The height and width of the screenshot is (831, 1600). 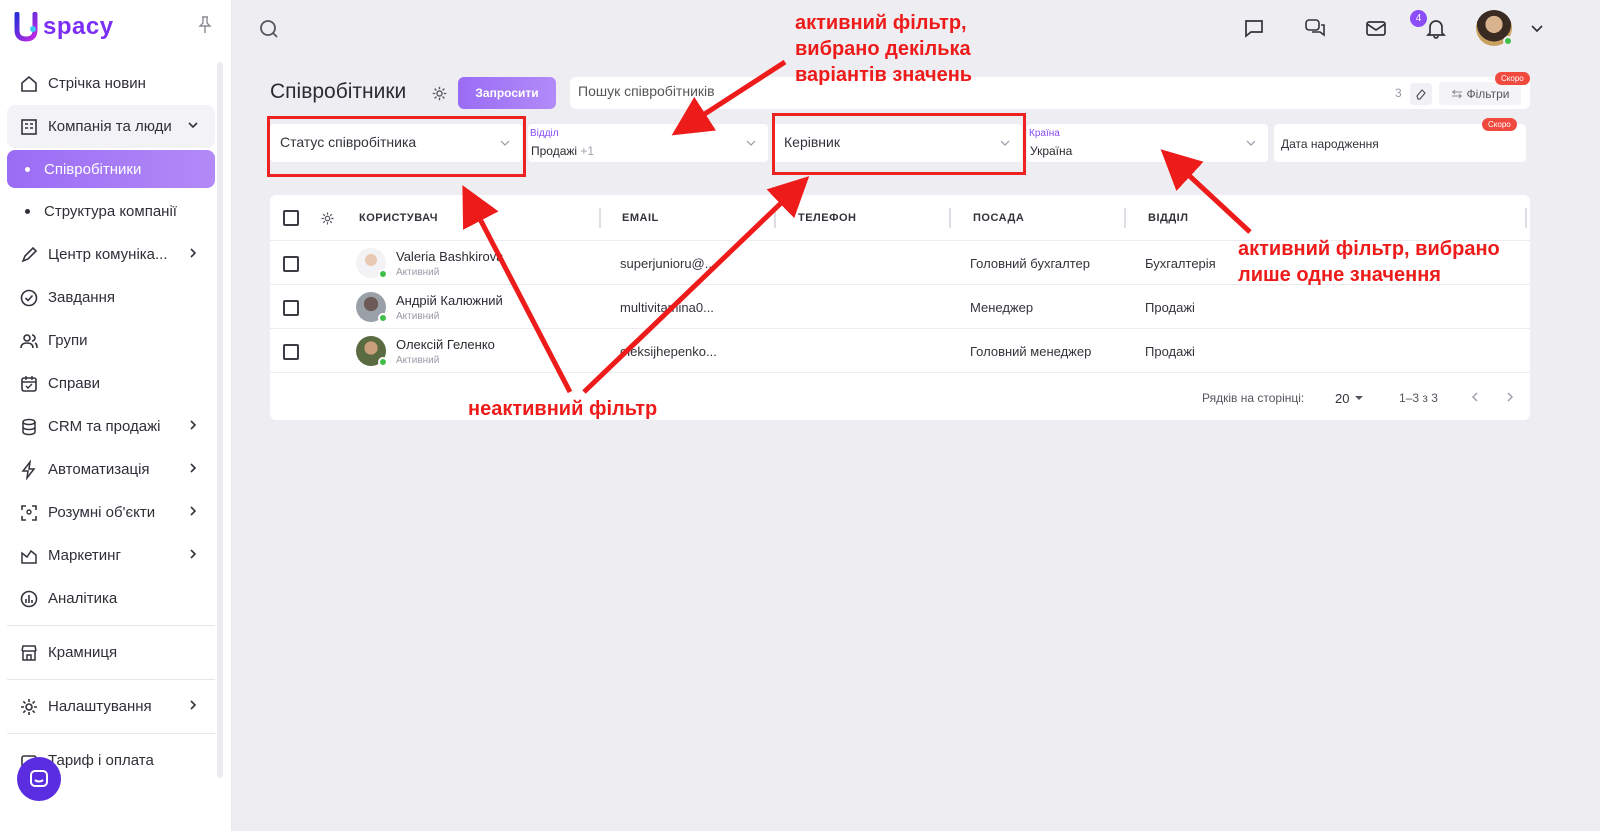 I want to click on sidebar-item-settings: Налаштування, so click(x=111, y=706).